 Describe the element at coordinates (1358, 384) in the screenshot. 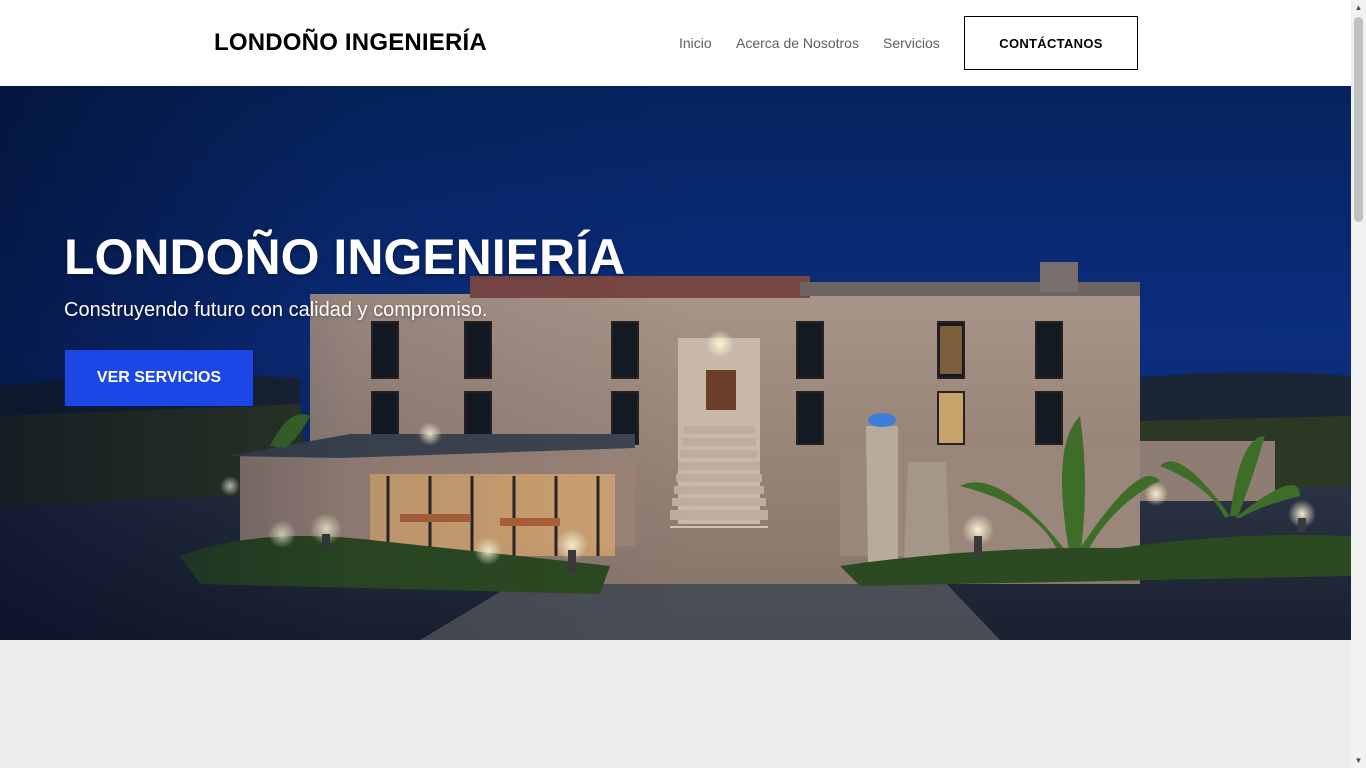

I see `page-scrollbar: ▲ ▼` at that location.